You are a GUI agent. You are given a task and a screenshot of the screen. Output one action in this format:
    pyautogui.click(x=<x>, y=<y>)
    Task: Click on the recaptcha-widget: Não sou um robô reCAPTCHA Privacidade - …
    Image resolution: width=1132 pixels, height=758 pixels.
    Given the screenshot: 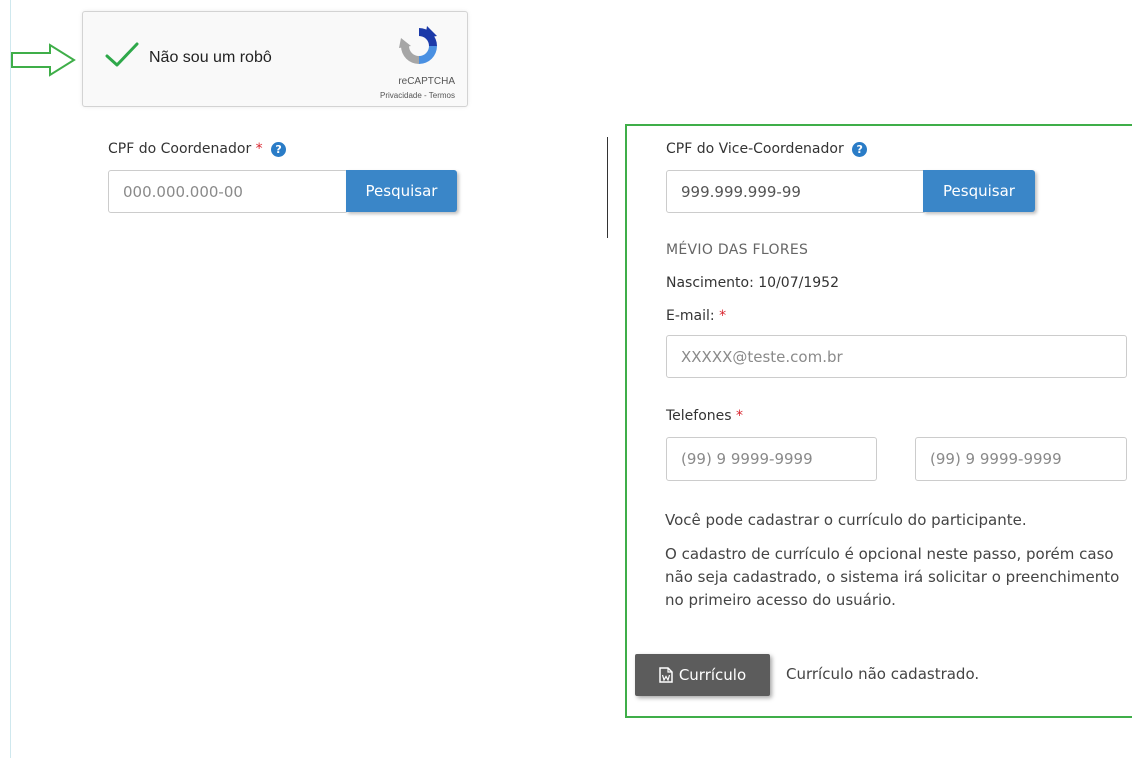 What is the action you would take?
    pyautogui.click(x=275, y=59)
    